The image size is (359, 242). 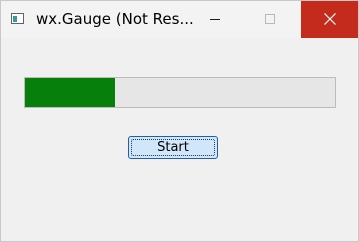 I want to click on start-button-label: Start, so click(x=173, y=147).